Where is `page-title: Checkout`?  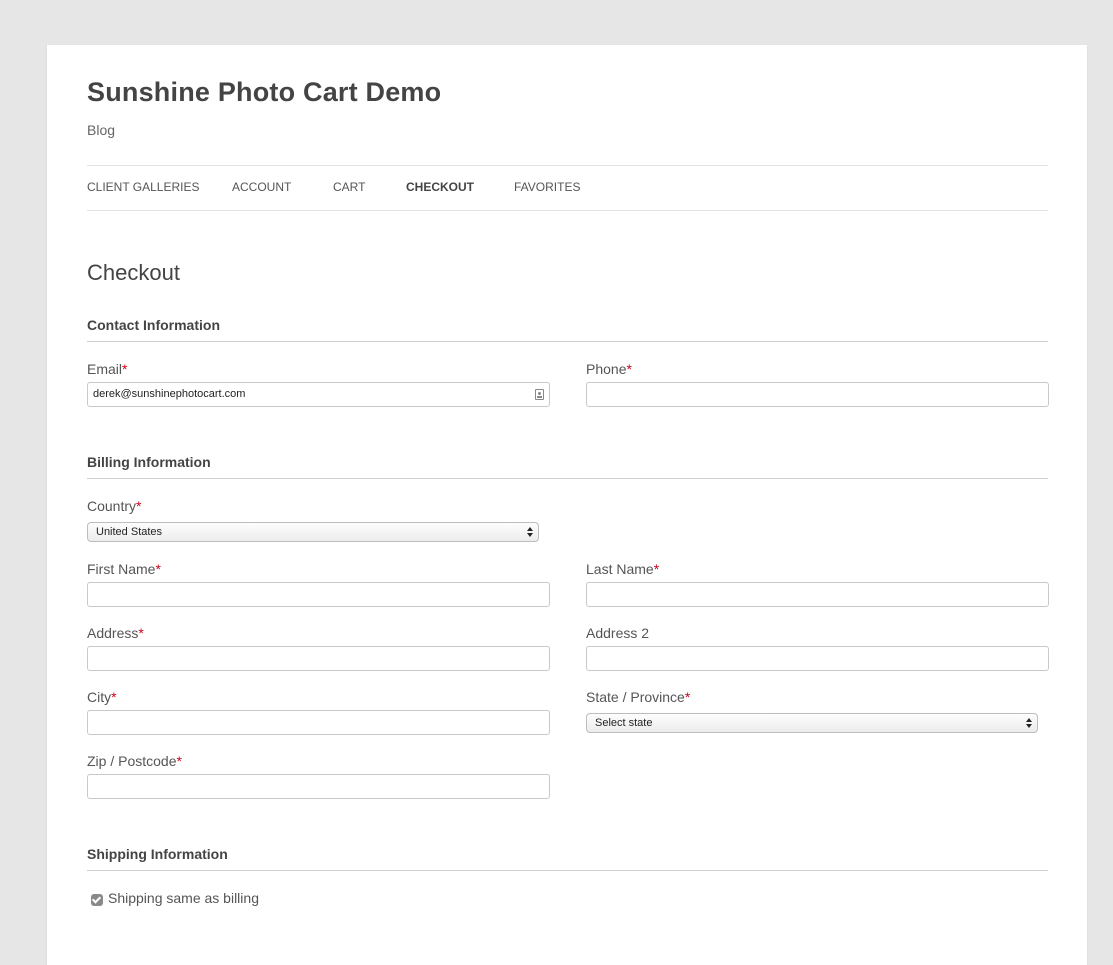
page-title: Checkout is located at coordinates (133, 272).